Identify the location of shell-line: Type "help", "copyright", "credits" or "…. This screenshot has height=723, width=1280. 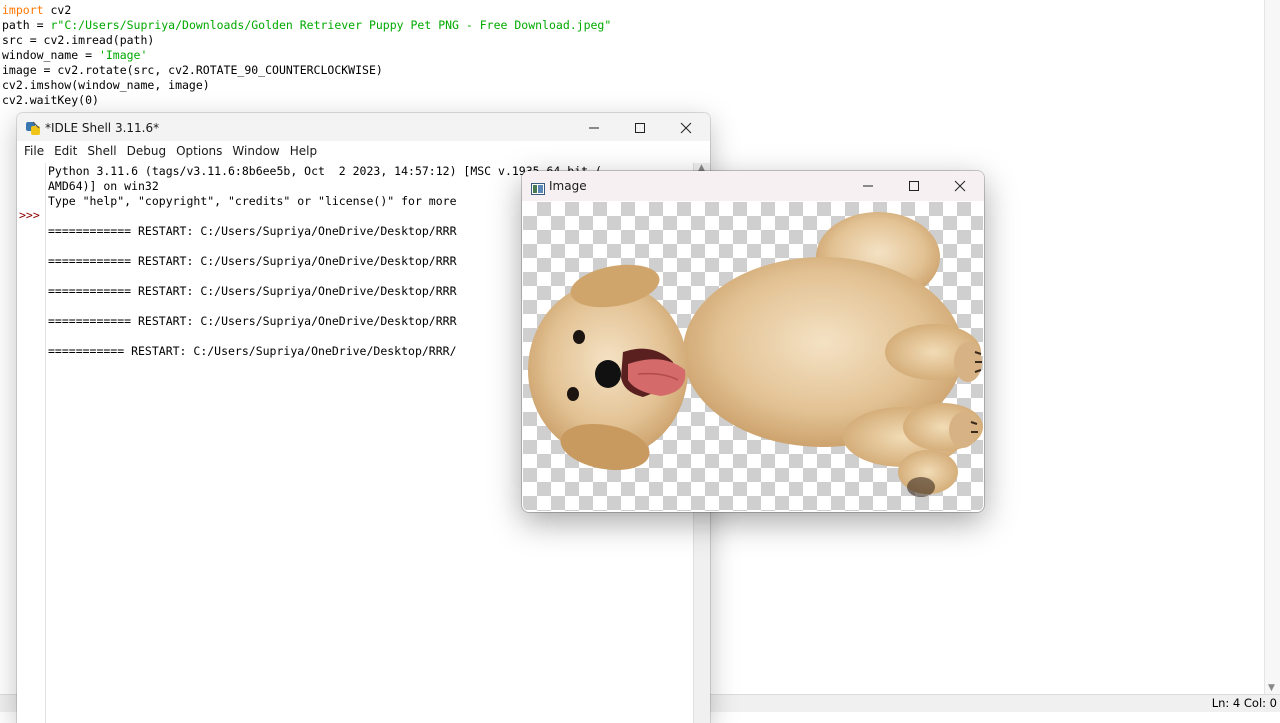
(252, 201).